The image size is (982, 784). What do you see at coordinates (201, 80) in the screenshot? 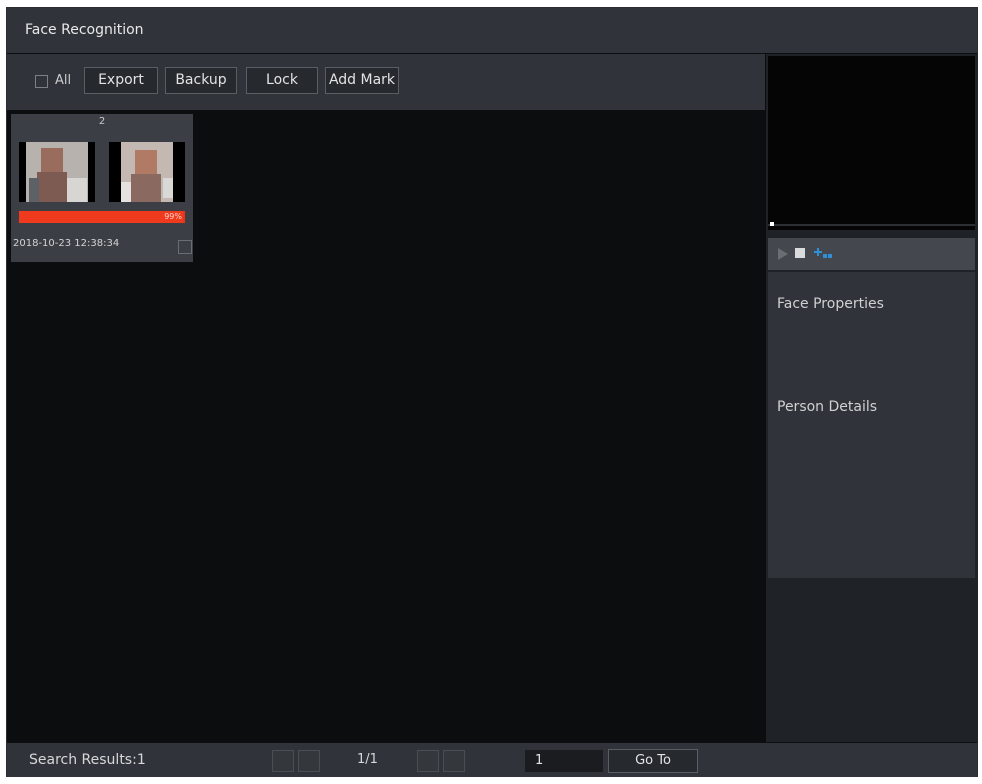
I see `backup-button: Backup` at bounding box center [201, 80].